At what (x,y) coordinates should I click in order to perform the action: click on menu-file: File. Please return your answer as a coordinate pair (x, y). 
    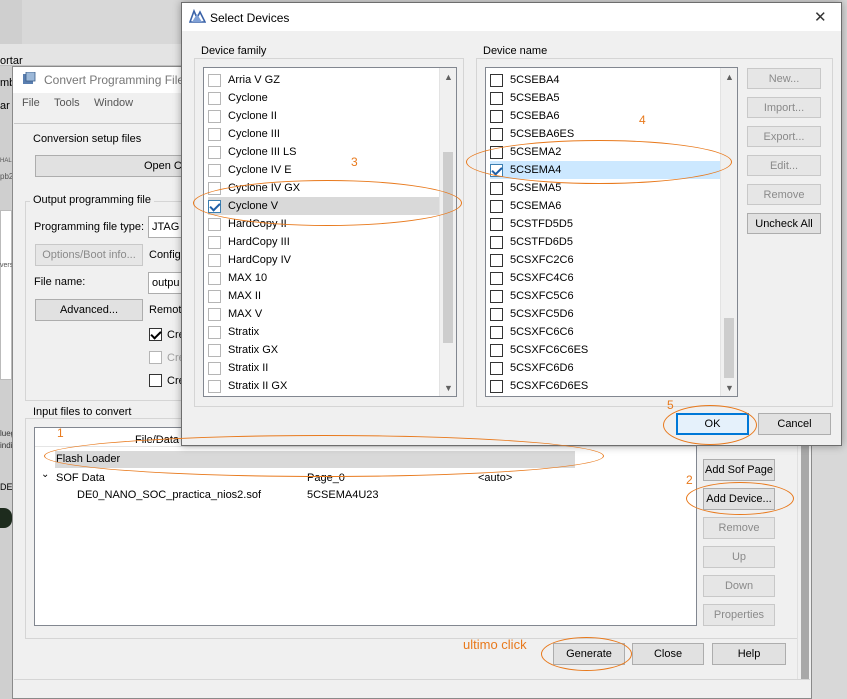
    Looking at the image, I should click on (31, 103).